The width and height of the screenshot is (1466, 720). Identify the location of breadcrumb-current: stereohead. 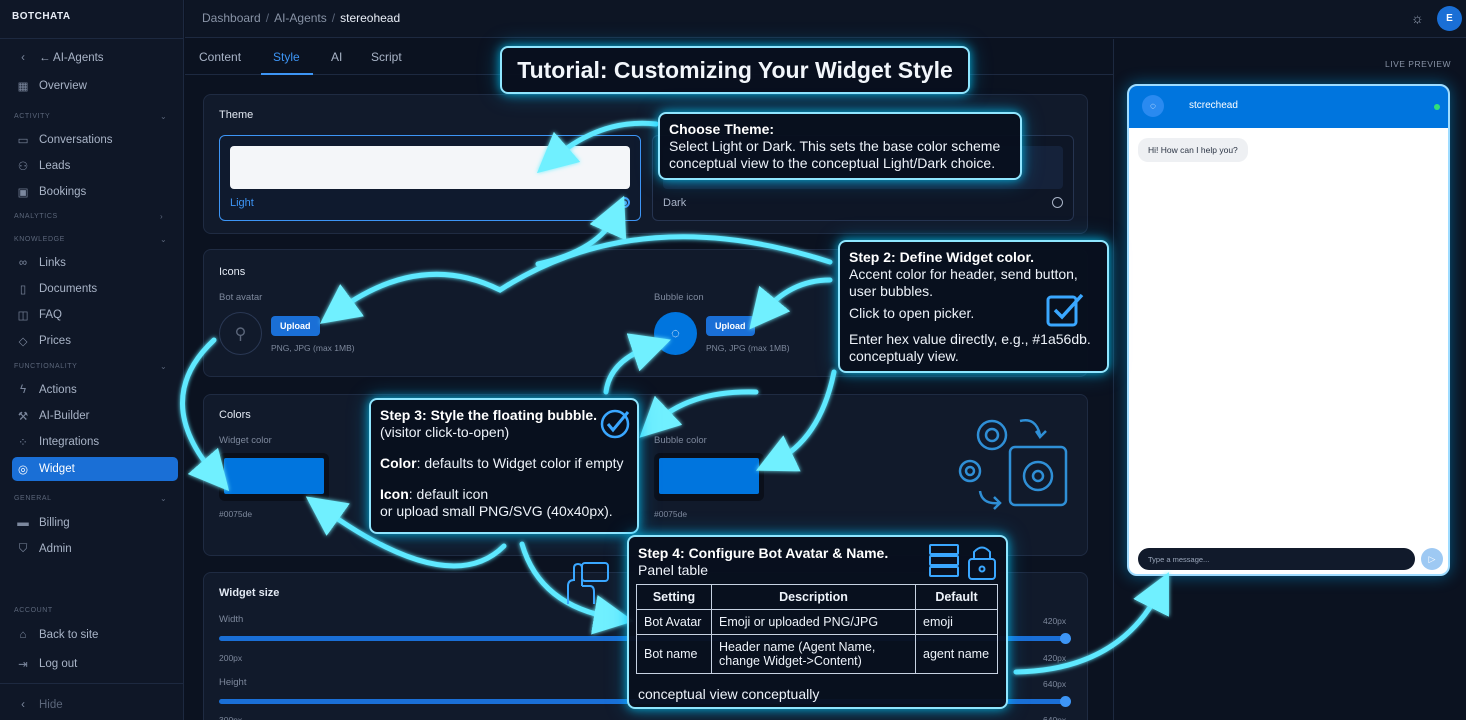
(370, 18).